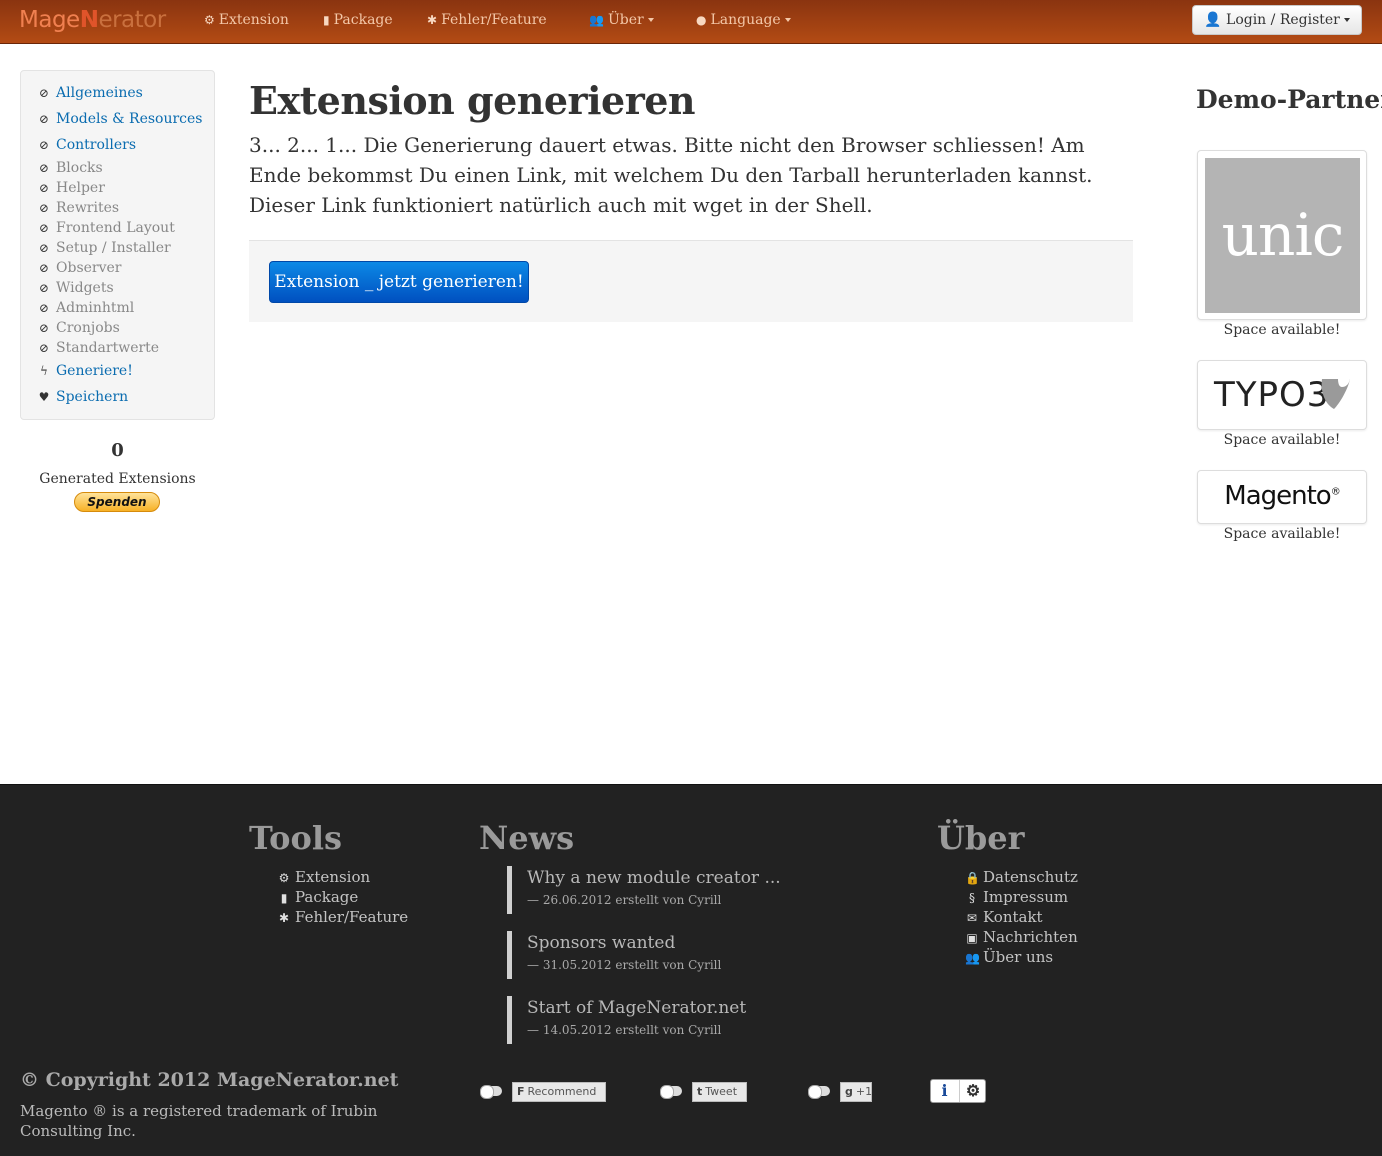  Describe the element at coordinates (284, 918) in the screenshot. I see `bug-icon: ✱` at that location.